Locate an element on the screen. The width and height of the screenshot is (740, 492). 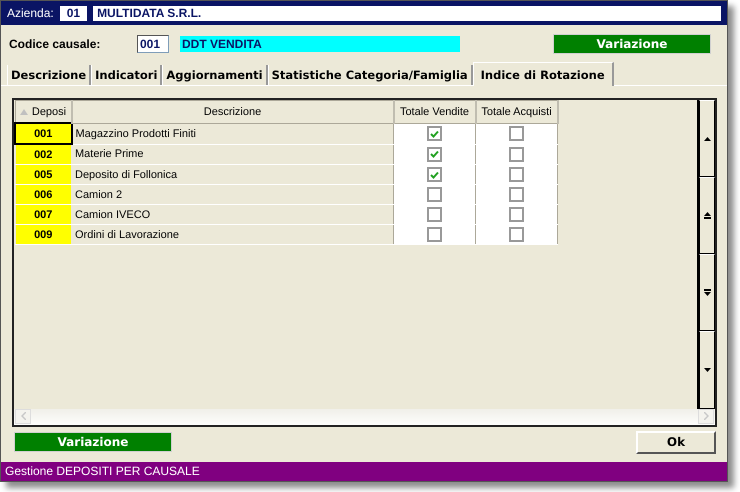
scroll-down-button is located at coordinates (707, 370).